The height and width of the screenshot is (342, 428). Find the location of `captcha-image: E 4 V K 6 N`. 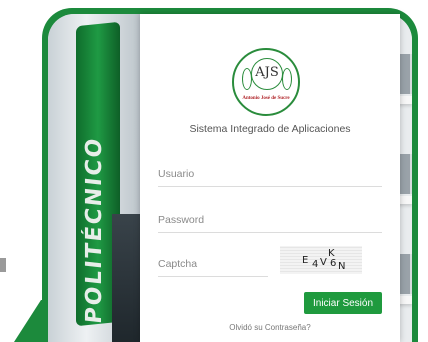

captcha-image: E 4 V K 6 N is located at coordinates (321, 260).